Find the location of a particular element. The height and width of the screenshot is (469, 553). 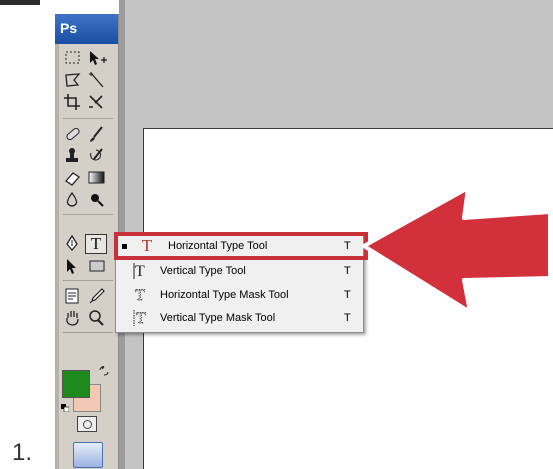

blur-tool is located at coordinates (73, 200).